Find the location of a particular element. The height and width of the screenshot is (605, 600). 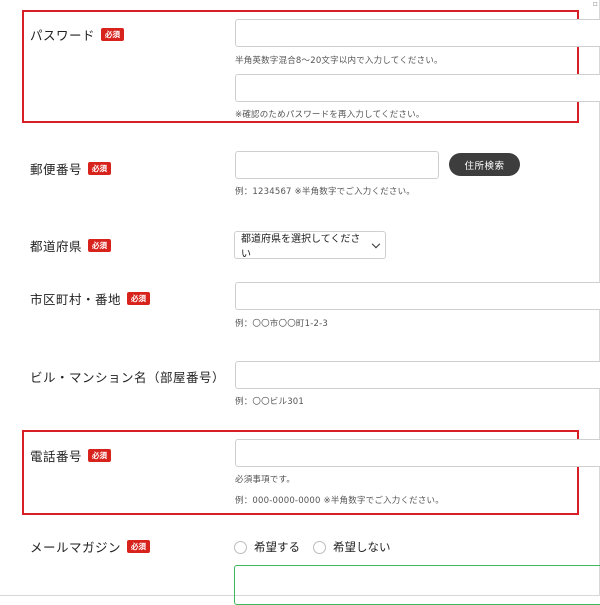

newsletter-label-text: メールマガジン is located at coordinates (76, 547).